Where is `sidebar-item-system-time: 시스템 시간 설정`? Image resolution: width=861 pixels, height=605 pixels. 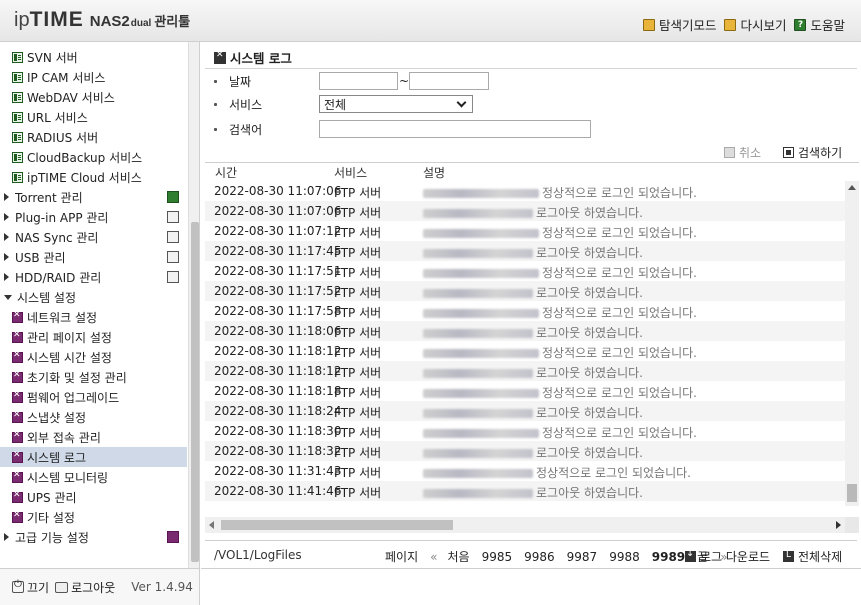
sidebar-item-system-time: 시스템 시간 설정 is located at coordinates (93, 357).